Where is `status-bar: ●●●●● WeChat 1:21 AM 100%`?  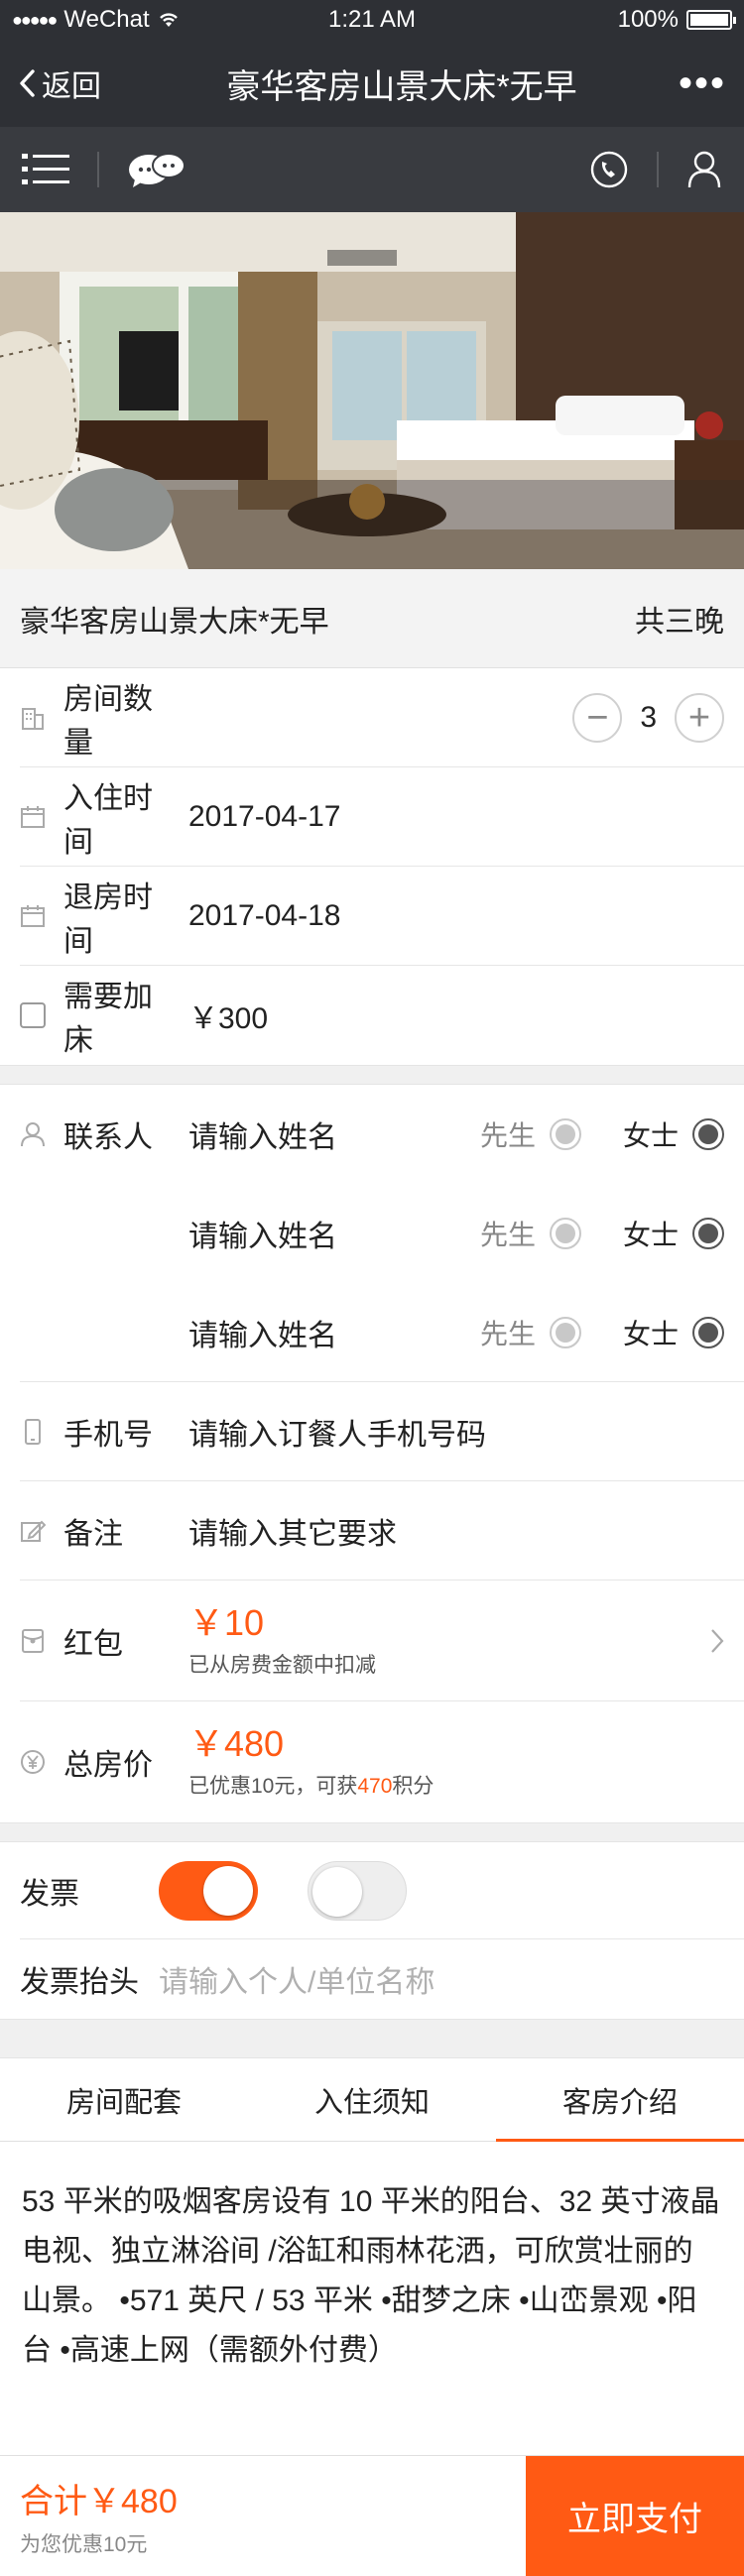
status-bar: ●●●●● WeChat 1:21 AM 100% is located at coordinates (372, 20).